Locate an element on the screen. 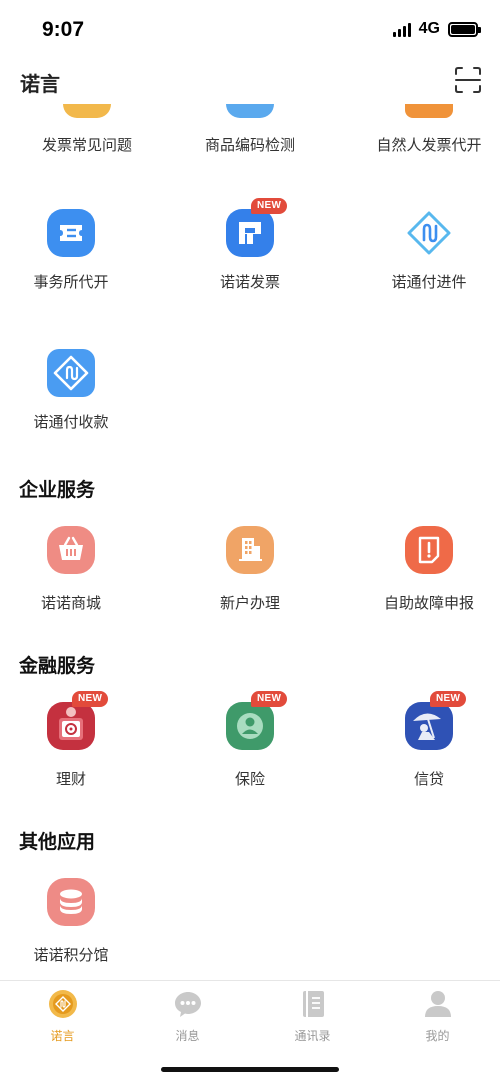 This screenshot has height=1082, width=500. grid-item-label: 自助故障申报 is located at coordinates (428, 603).